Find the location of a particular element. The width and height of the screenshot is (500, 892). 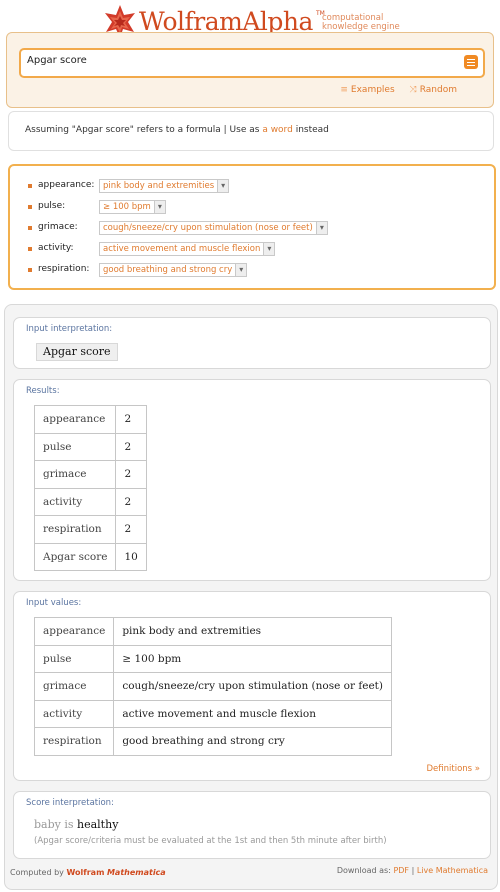

score-interpretation-text: baby is healthy is located at coordinates (76, 824).